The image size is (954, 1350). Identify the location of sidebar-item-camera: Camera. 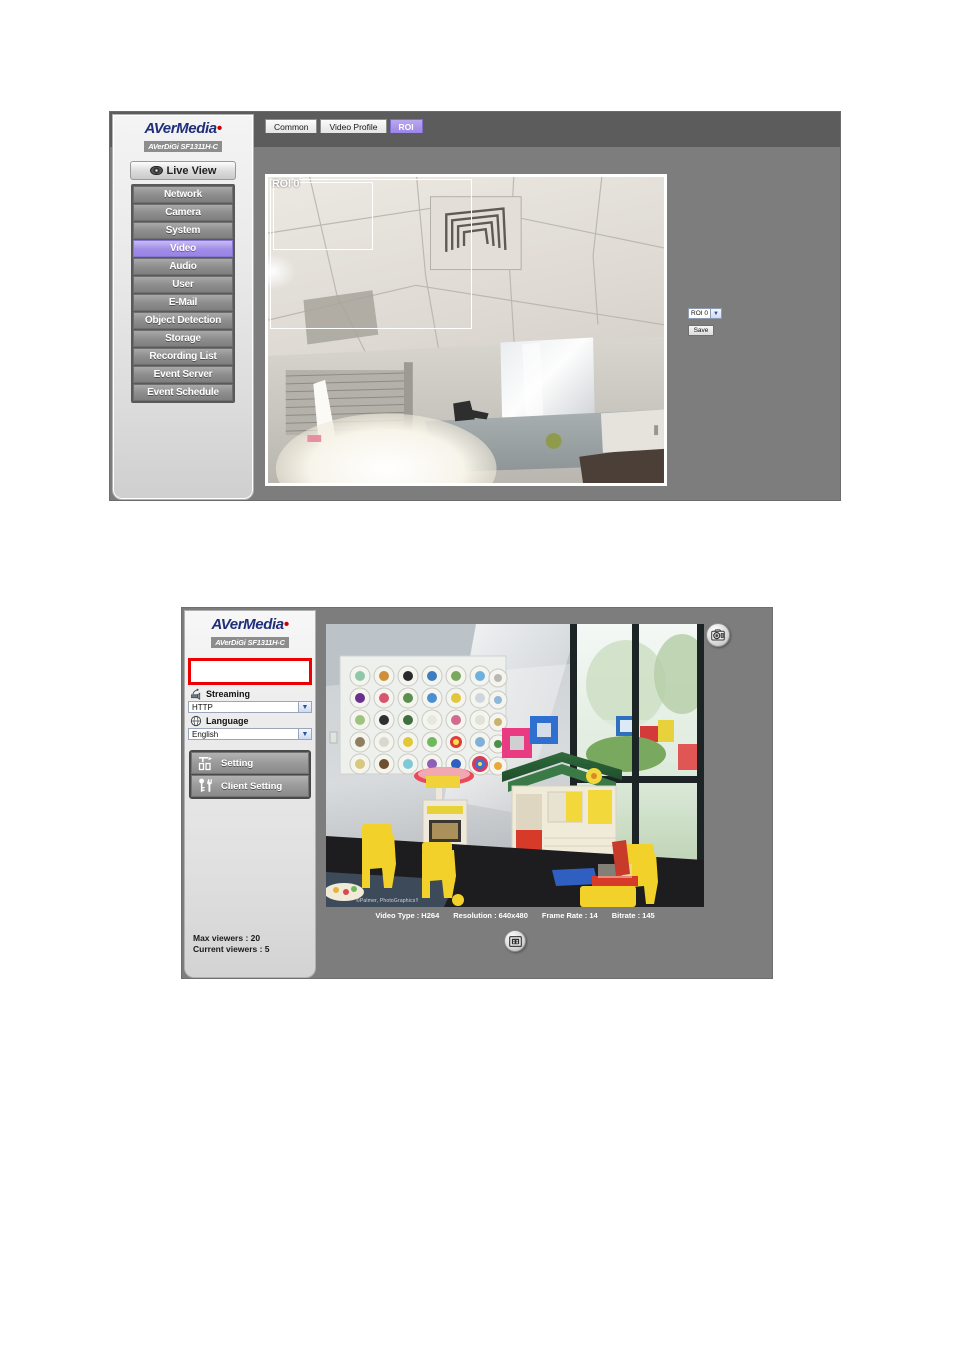
(183, 212).